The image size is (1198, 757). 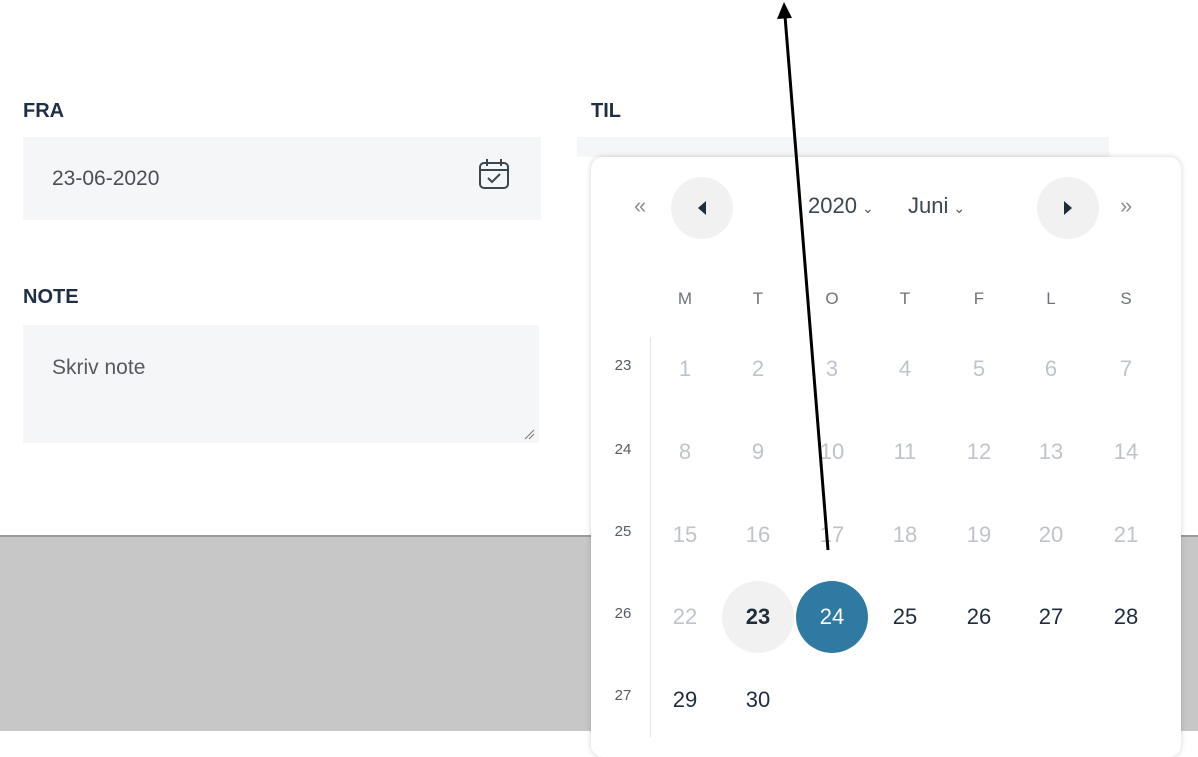 What do you see at coordinates (529, 434) in the screenshot?
I see `resize-handle-icon` at bounding box center [529, 434].